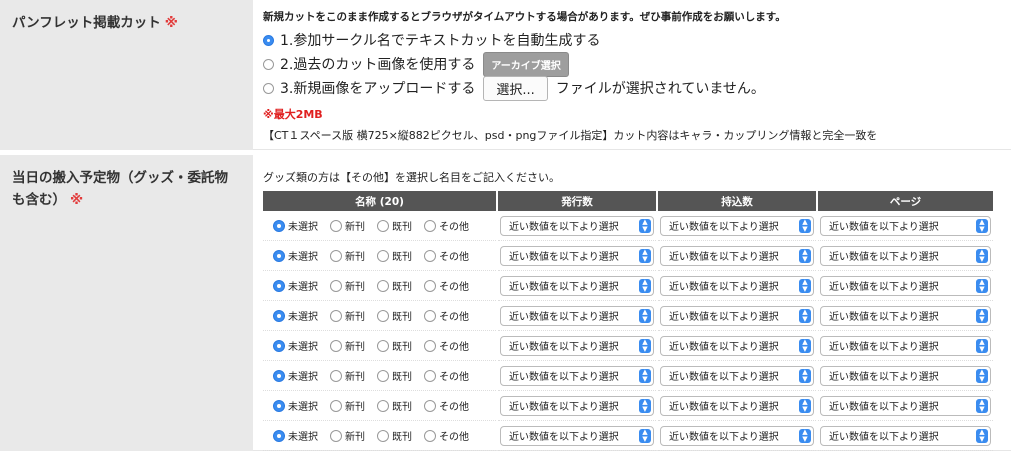 This screenshot has width=1011, height=453. What do you see at coordinates (268, 40) in the screenshot?
I see `cut-option-1-radio` at bounding box center [268, 40].